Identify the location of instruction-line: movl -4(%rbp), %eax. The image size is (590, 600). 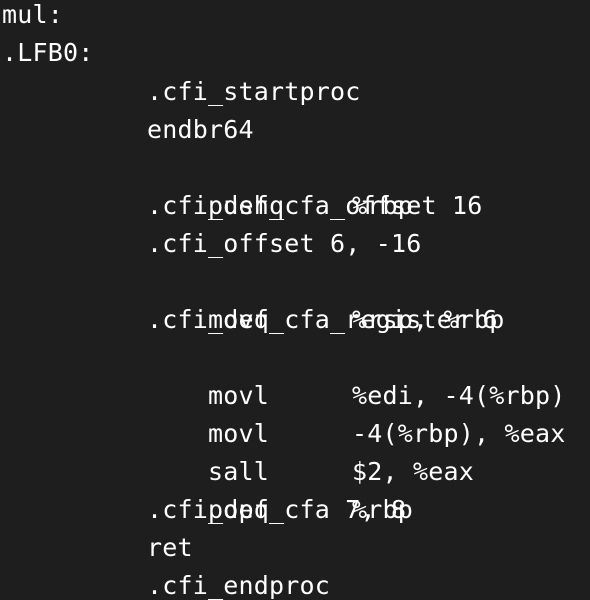
(356, 412).